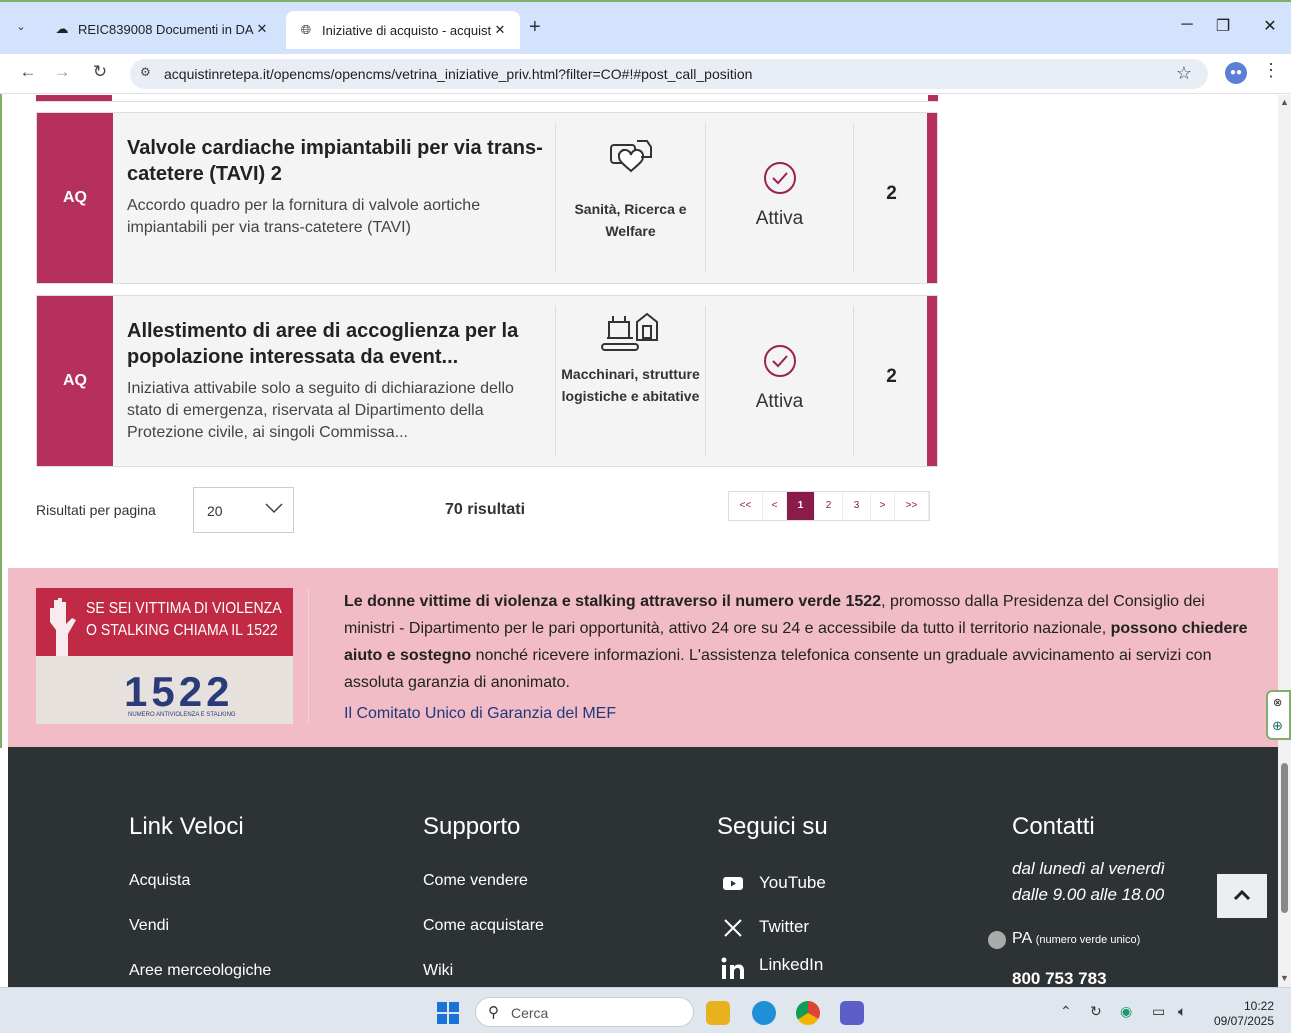  I want to click on initiative-category-label: Sanità, Ricerca e Welfare, so click(630, 220).